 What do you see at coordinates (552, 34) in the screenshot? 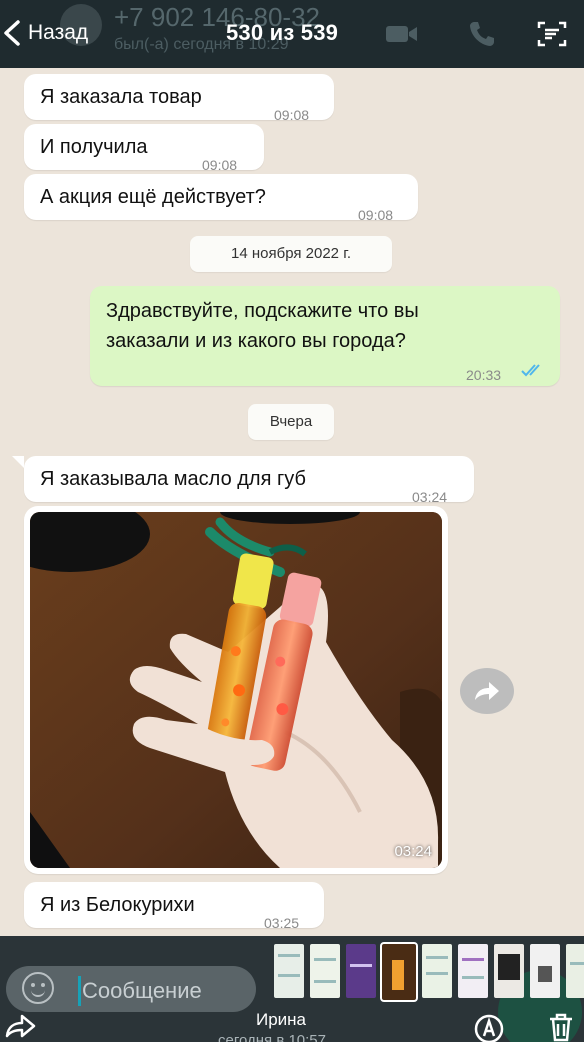
I see `scan-text-icon` at bounding box center [552, 34].